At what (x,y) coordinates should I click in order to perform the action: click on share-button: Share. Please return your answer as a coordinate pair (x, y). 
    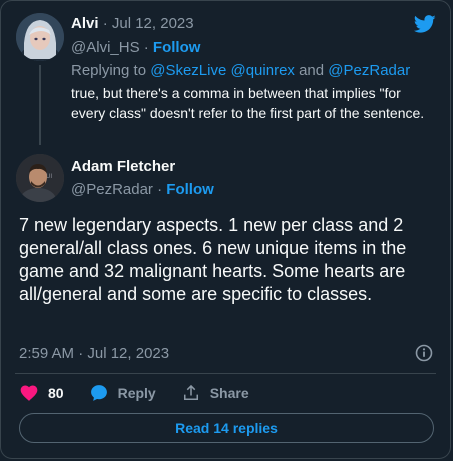
    Looking at the image, I should click on (215, 393).